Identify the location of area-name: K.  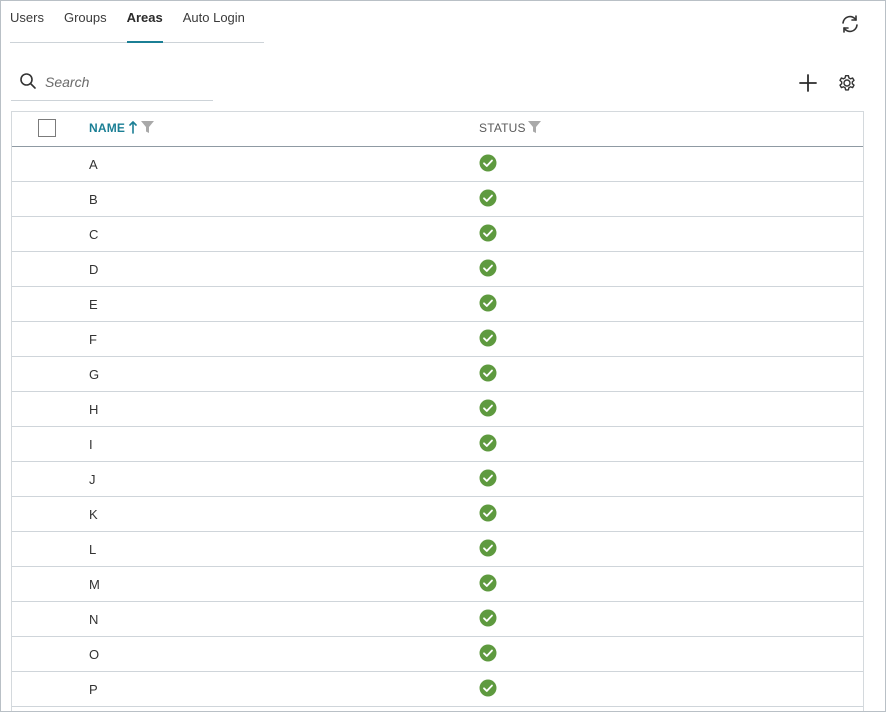
(93, 514).